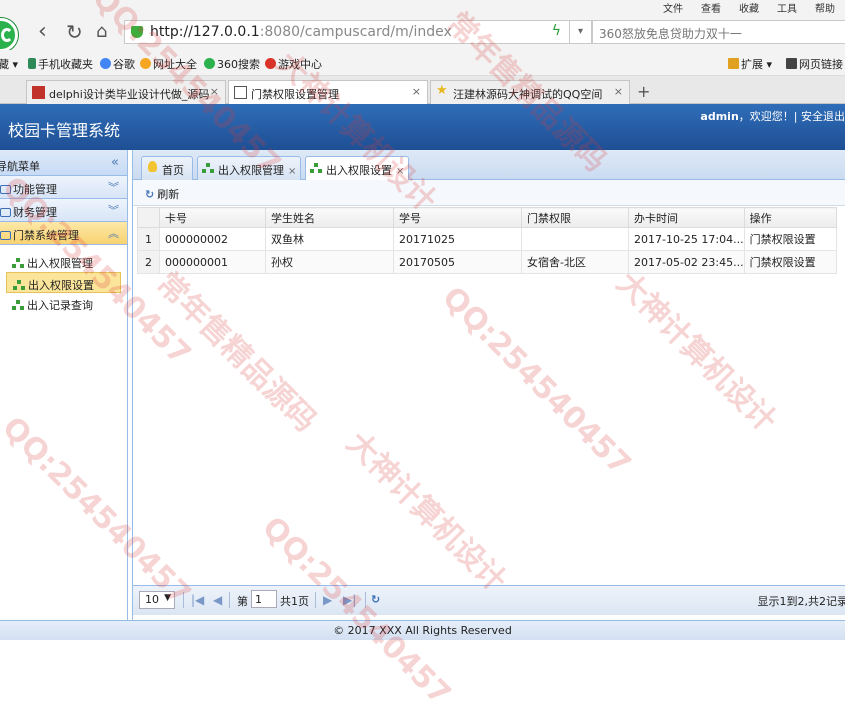  What do you see at coordinates (197, 600) in the screenshot?
I see `first-page-icon: |◀` at bounding box center [197, 600].